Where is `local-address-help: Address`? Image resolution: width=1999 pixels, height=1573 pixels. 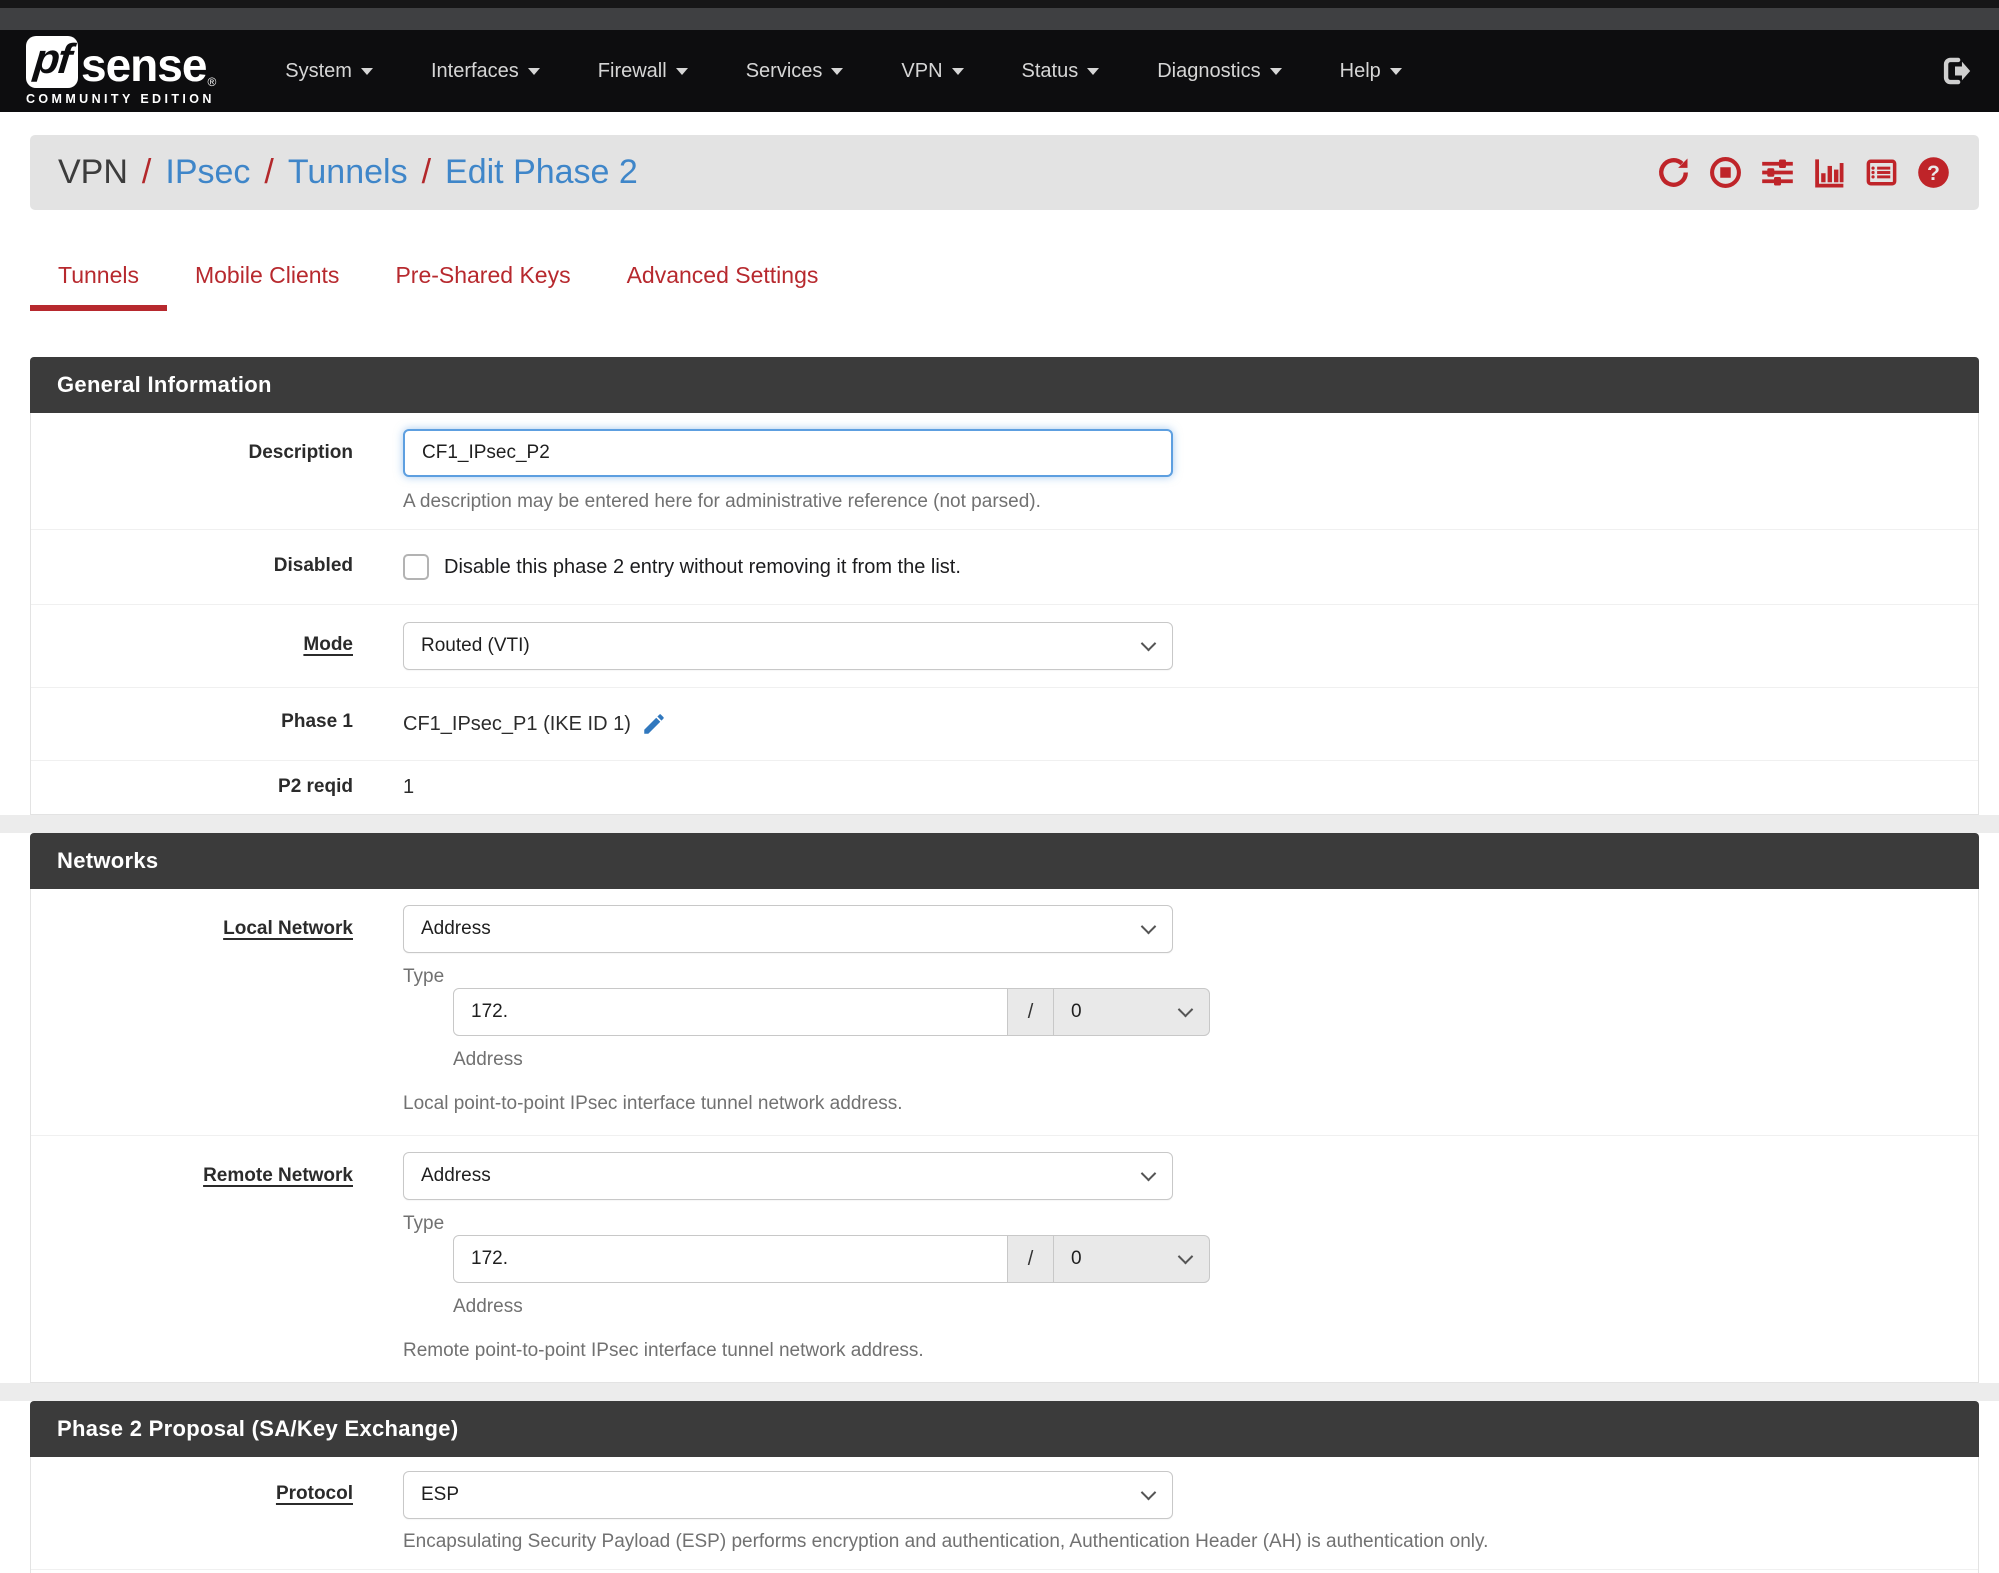 local-address-help: Address is located at coordinates (488, 1059).